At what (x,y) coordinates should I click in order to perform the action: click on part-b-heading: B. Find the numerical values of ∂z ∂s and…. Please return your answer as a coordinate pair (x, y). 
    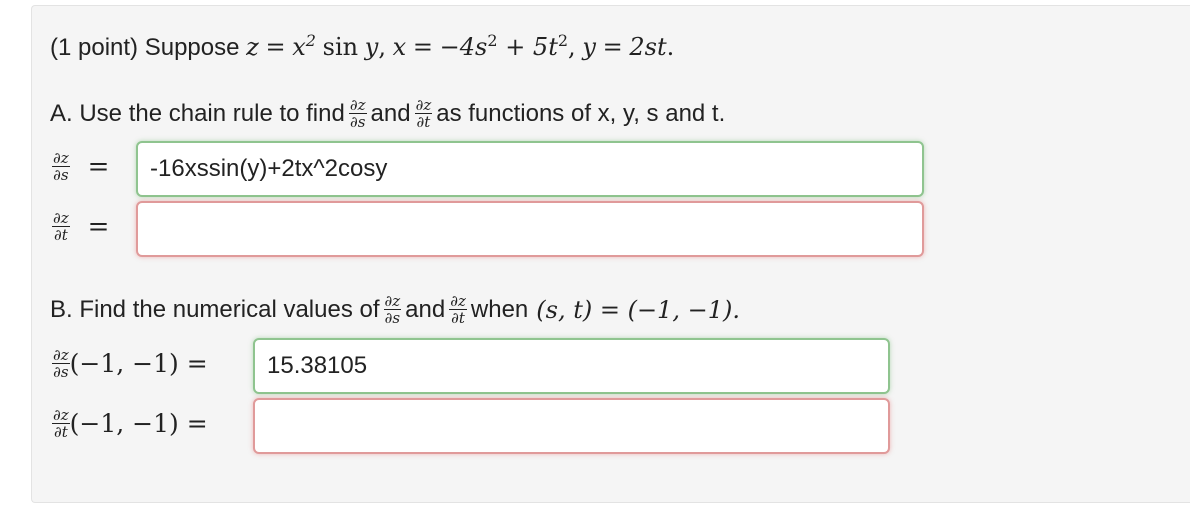
    Looking at the image, I should click on (395, 309).